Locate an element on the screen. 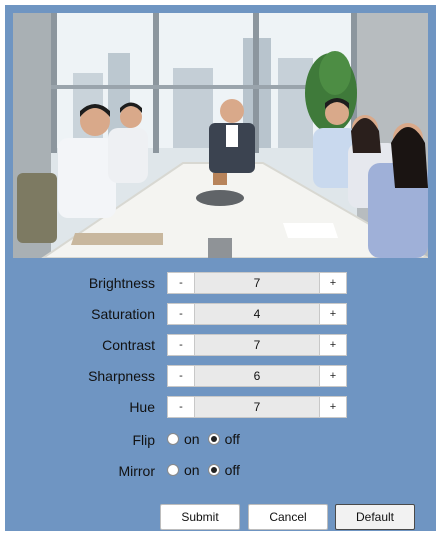  mirror-on-label: on is located at coordinates (192, 470).